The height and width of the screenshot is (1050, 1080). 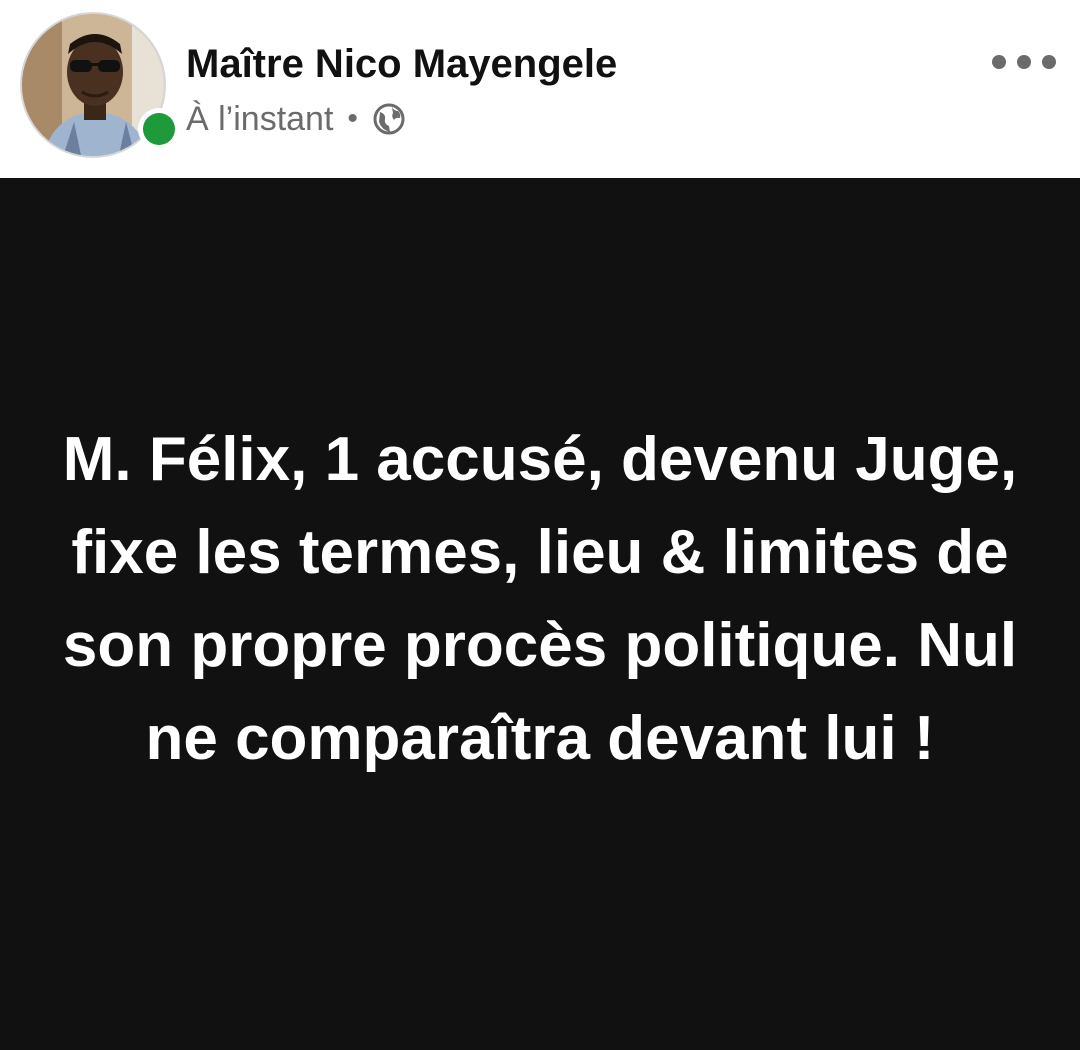 I want to click on author-name: Maître Nico Mayengele, so click(x=401, y=64).